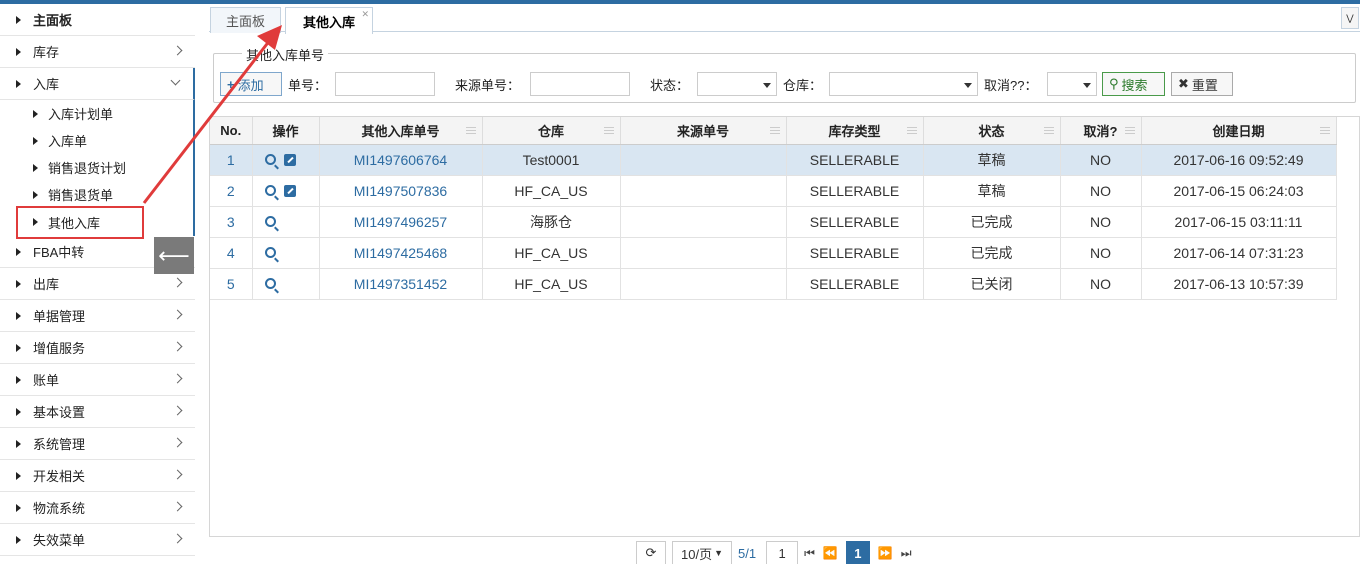 Image resolution: width=1360 pixels, height=564 pixels. I want to click on refresh-button: ⟳, so click(651, 552).